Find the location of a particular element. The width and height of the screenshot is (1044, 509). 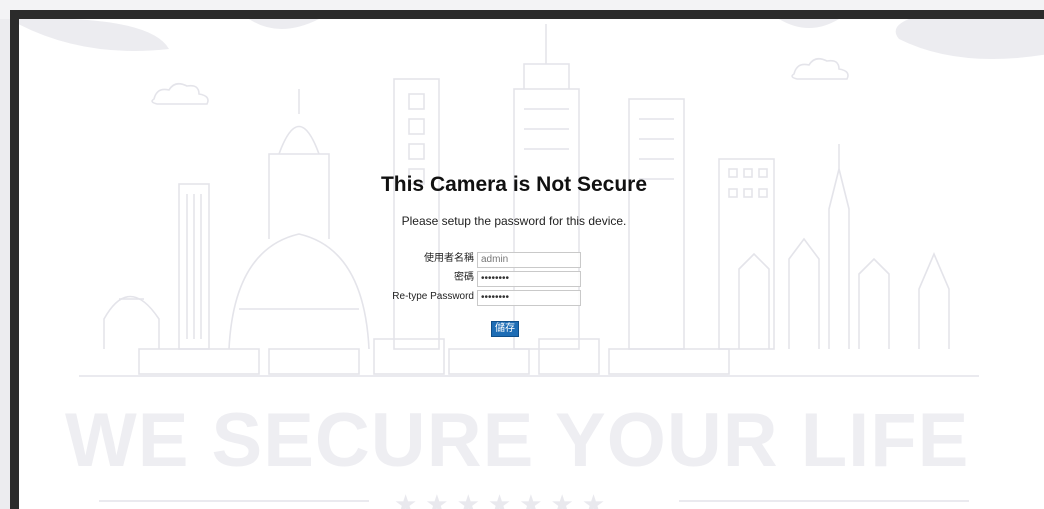

username-row: 使用者名稱 is located at coordinates (514, 260).